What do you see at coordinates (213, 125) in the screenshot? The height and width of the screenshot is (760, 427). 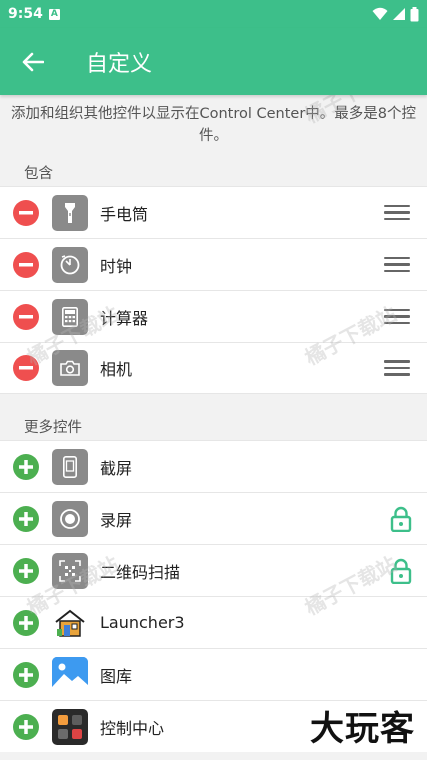 I see `description-text: 添加和组织其他控件以显示在Control Center中。最多是8个控件。` at bounding box center [213, 125].